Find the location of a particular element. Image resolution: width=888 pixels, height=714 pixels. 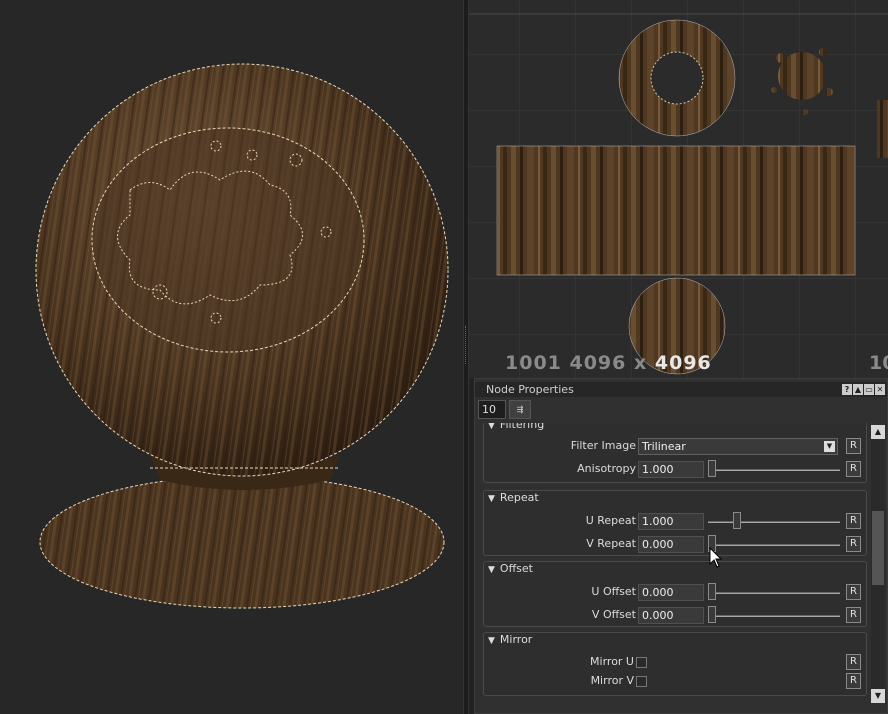

panel-header: Node Properties ? ▲ ▭ ✕ is located at coordinates (681, 389).